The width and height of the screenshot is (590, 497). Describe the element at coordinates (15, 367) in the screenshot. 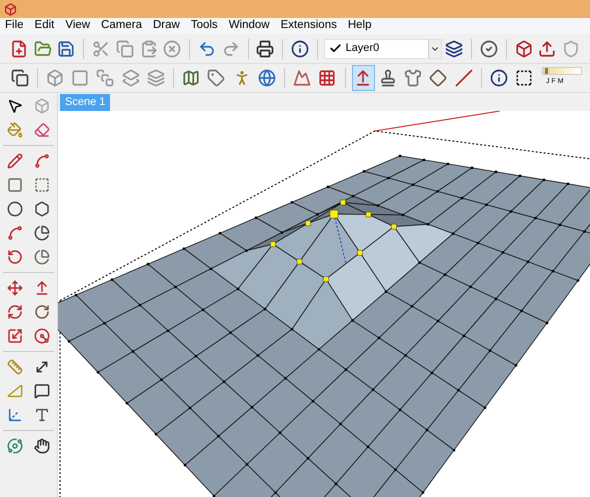

I see `tape-measure-icon` at that location.